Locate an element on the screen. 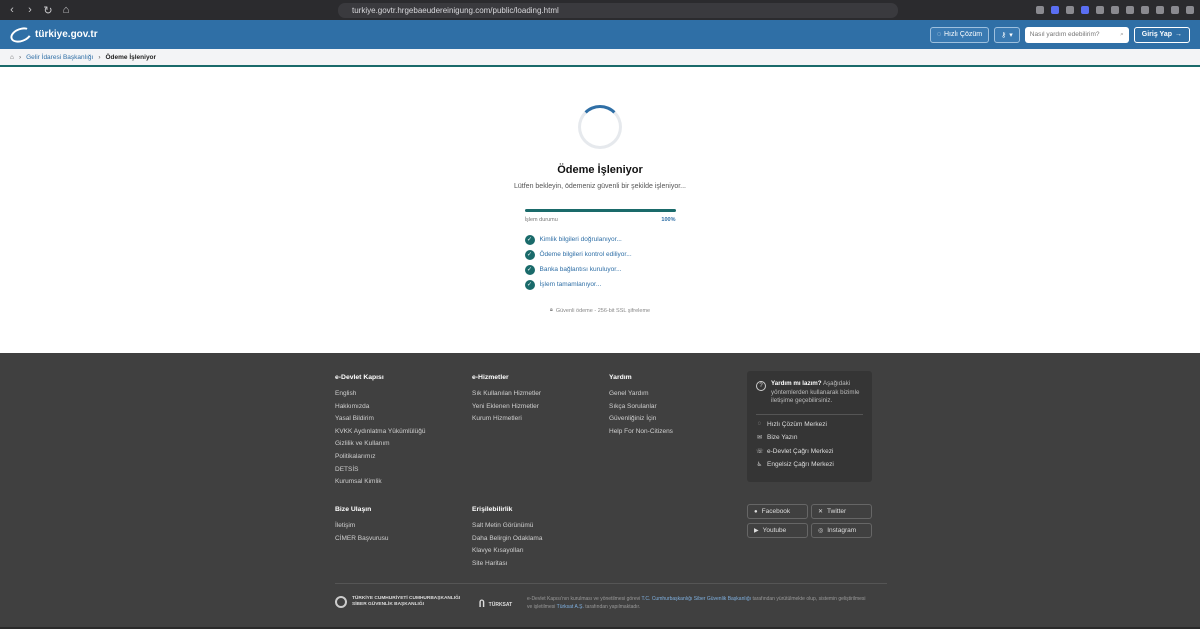 The width and height of the screenshot is (1200, 629). breadcrumb-current: Ödeme İşleniyor is located at coordinates (131, 57).